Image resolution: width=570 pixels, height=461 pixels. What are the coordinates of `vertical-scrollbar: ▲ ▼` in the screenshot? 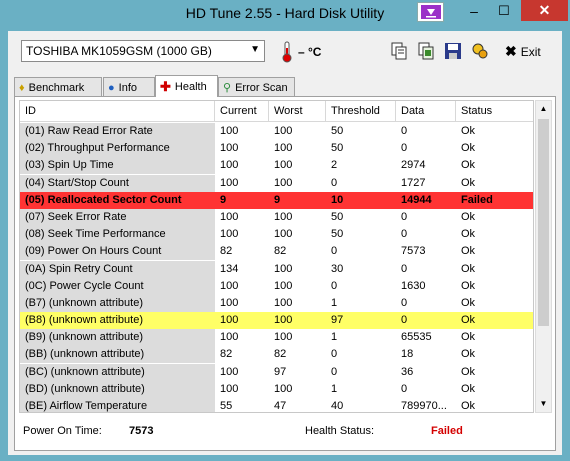 It's located at (543, 256).